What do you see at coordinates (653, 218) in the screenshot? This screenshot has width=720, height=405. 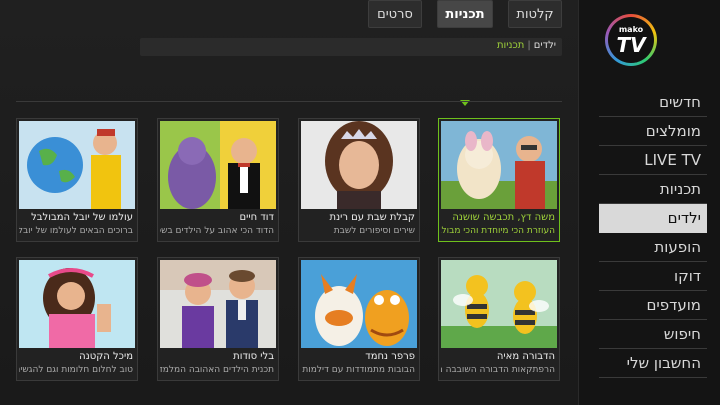 I see `nav-item-kids: ילדים` at bounding box center [653, 218].